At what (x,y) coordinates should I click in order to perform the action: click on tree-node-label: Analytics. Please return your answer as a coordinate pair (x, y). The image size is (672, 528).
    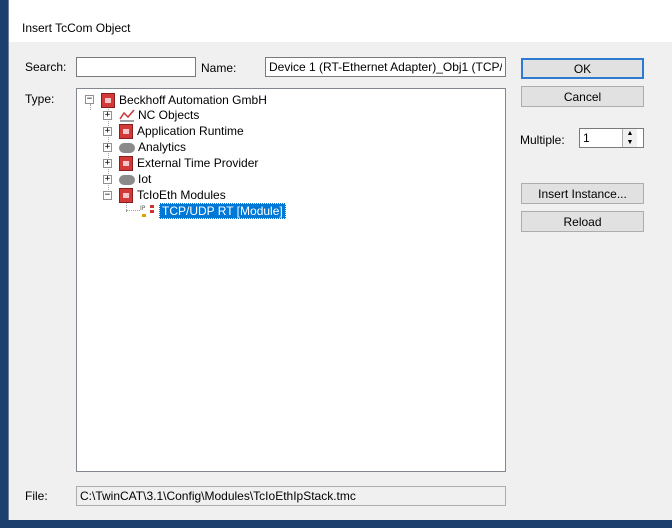
    Looking at the image, I should click on (162, 147).